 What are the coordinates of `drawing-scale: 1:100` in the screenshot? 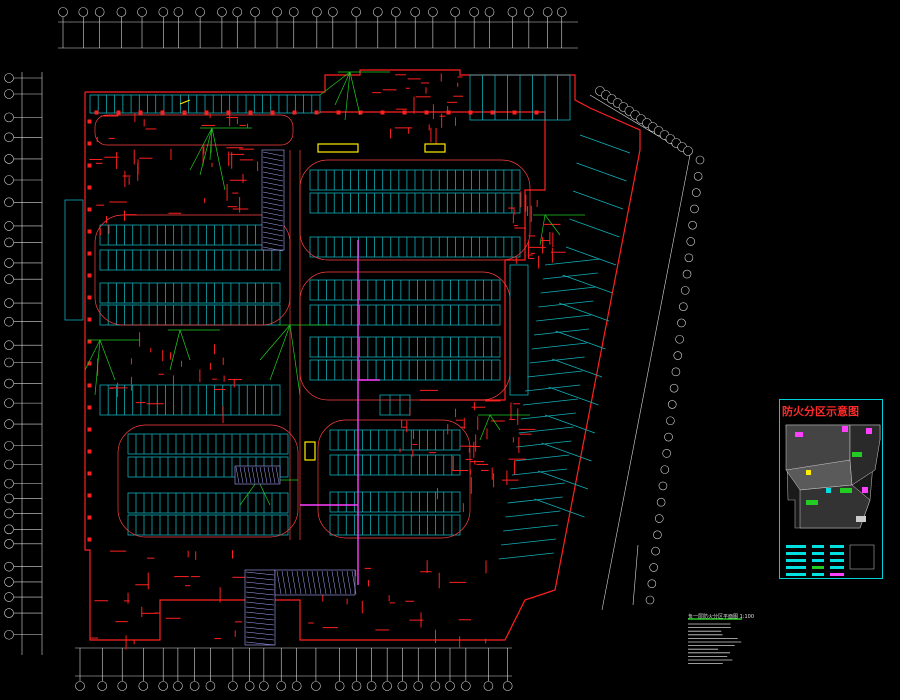 It's located at (747, 617).